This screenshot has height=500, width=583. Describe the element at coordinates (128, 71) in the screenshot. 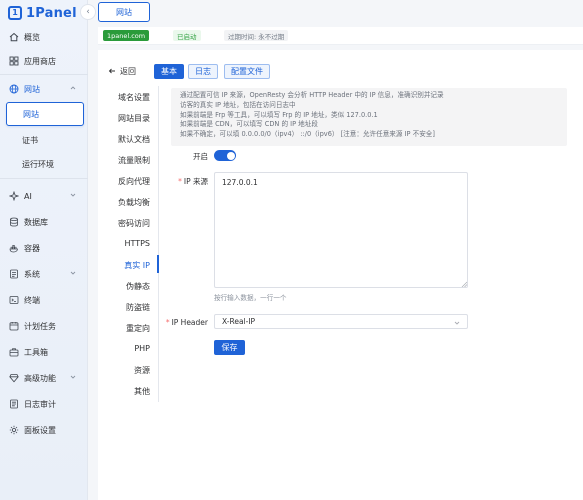

I see `back-label: 返回` at that location.